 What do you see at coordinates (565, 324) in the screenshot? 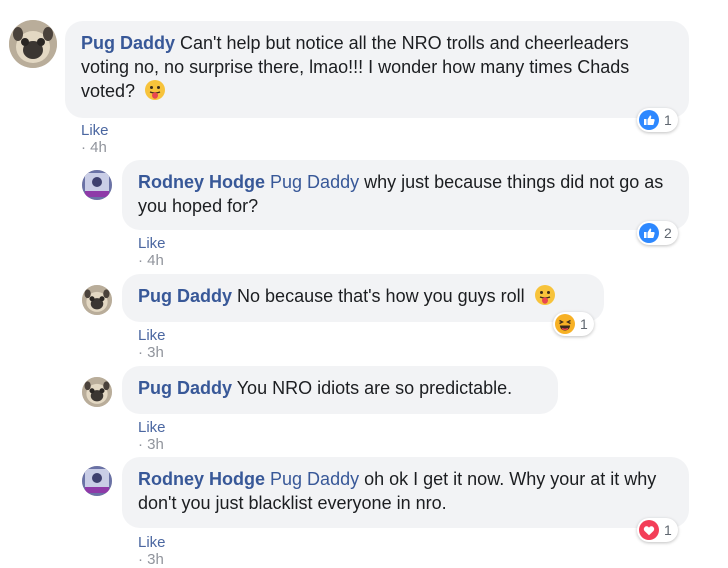
I see `laughing-face-icon` at bounding box center [565, 324].